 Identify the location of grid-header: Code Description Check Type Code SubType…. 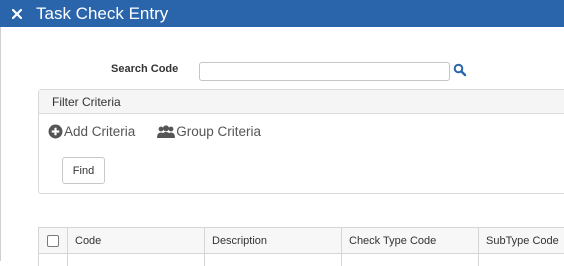
(301, 241).